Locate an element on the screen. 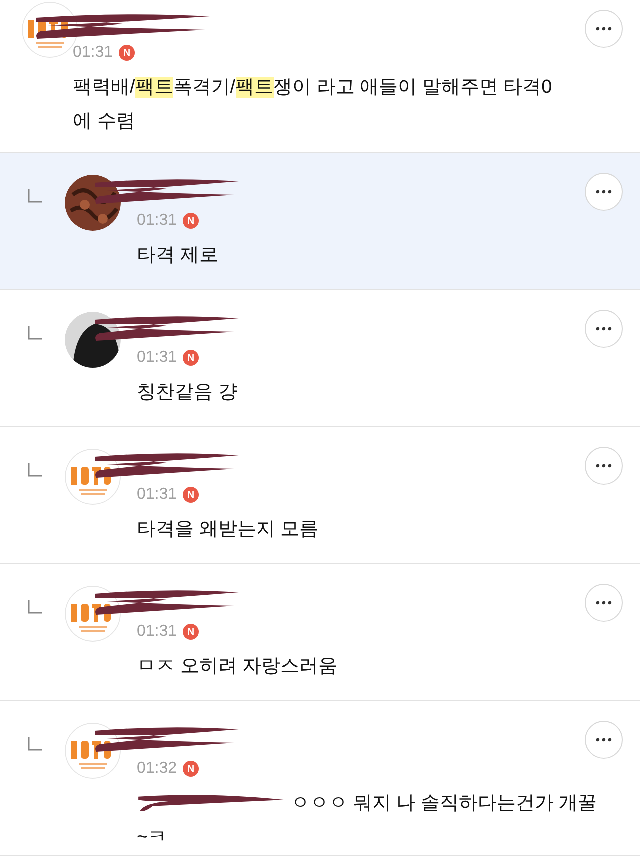  comment-time: 01:32 is located at coordinates (157, 769).